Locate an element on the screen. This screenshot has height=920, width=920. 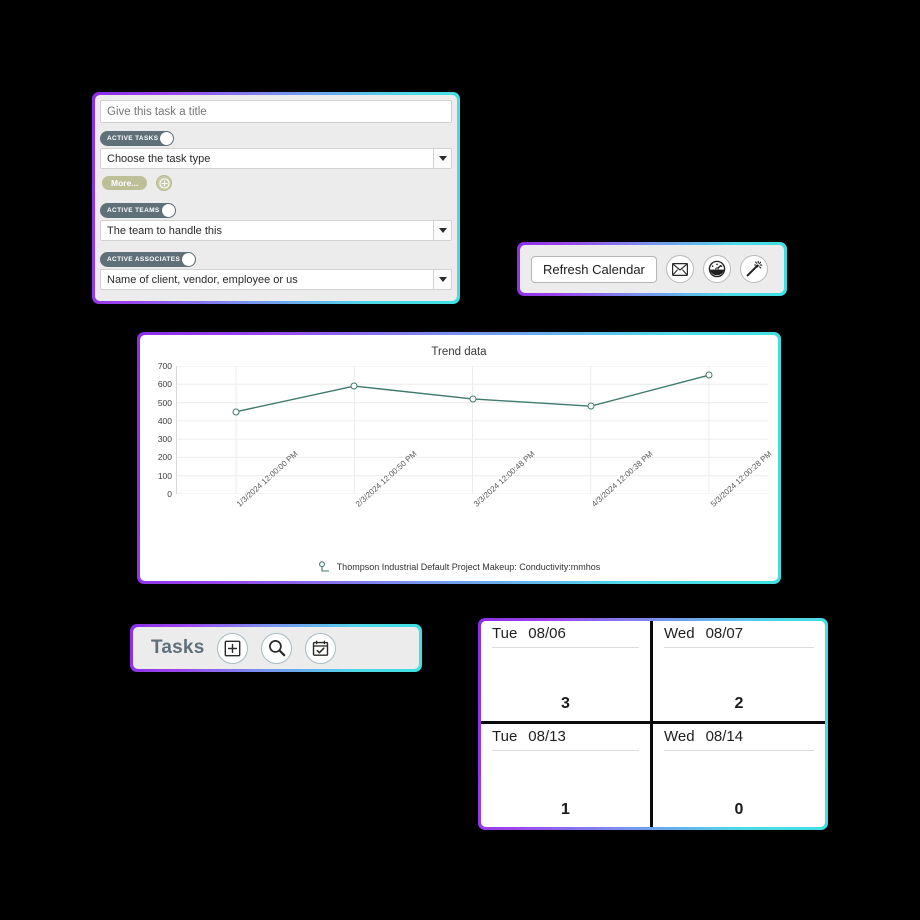
calendar-cell: Tue 08/13 1 is located at coordinates (567, 775).